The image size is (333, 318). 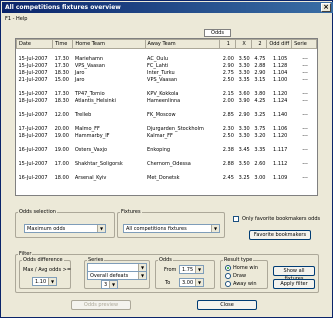 I want to click on show-all-fixtures-button: Show all fixtures, so click(x=294, y=274).